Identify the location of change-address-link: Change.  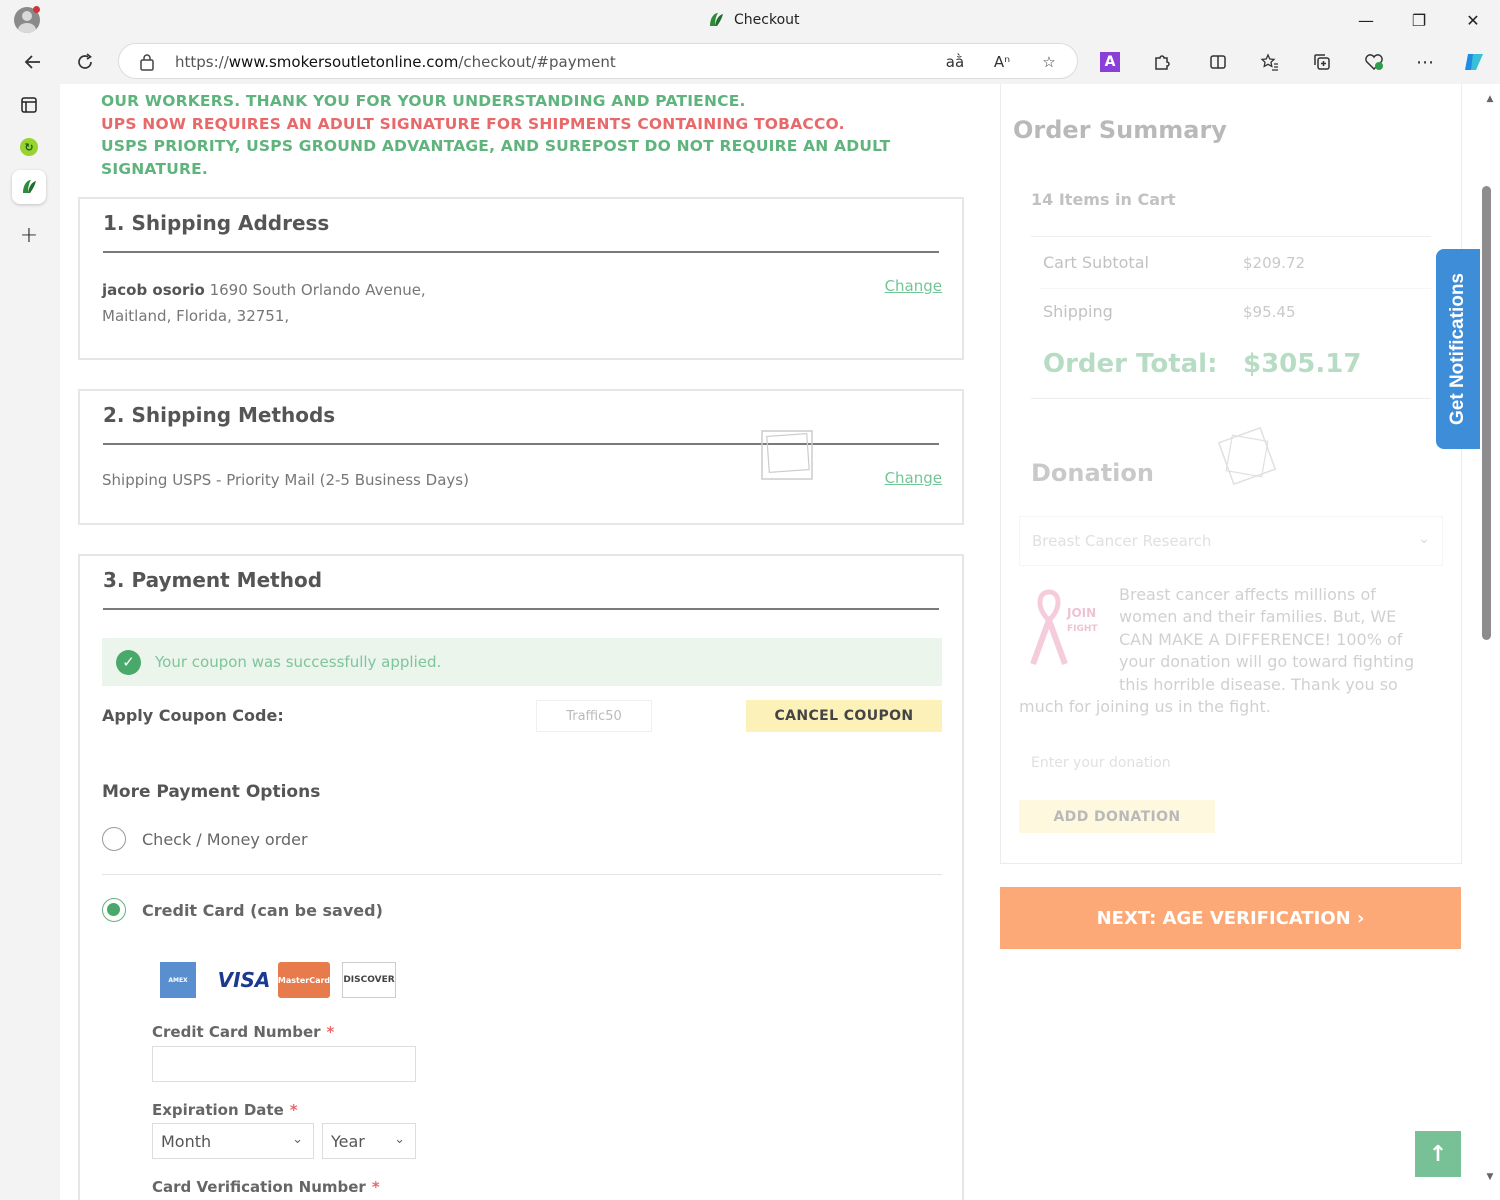
(913, 286).